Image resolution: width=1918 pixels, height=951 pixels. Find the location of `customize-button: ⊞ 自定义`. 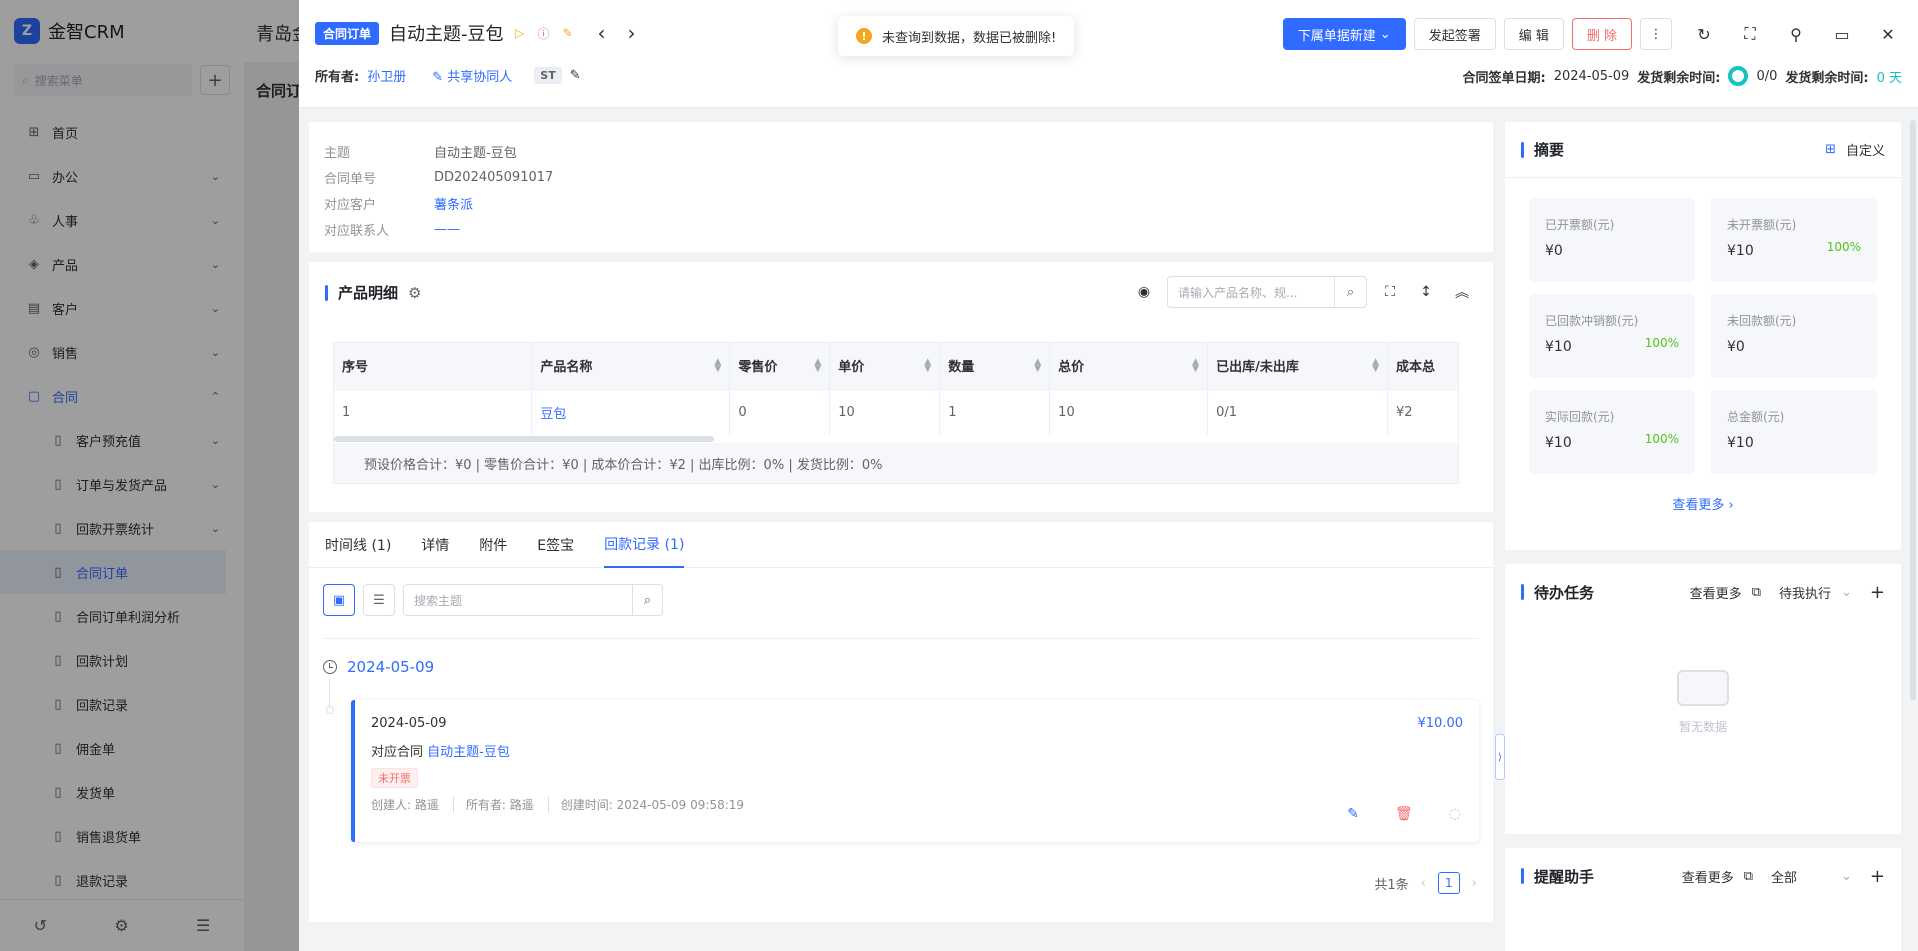

customize-button: ⊞ 自定义 is located at coordinates (1855, 149).